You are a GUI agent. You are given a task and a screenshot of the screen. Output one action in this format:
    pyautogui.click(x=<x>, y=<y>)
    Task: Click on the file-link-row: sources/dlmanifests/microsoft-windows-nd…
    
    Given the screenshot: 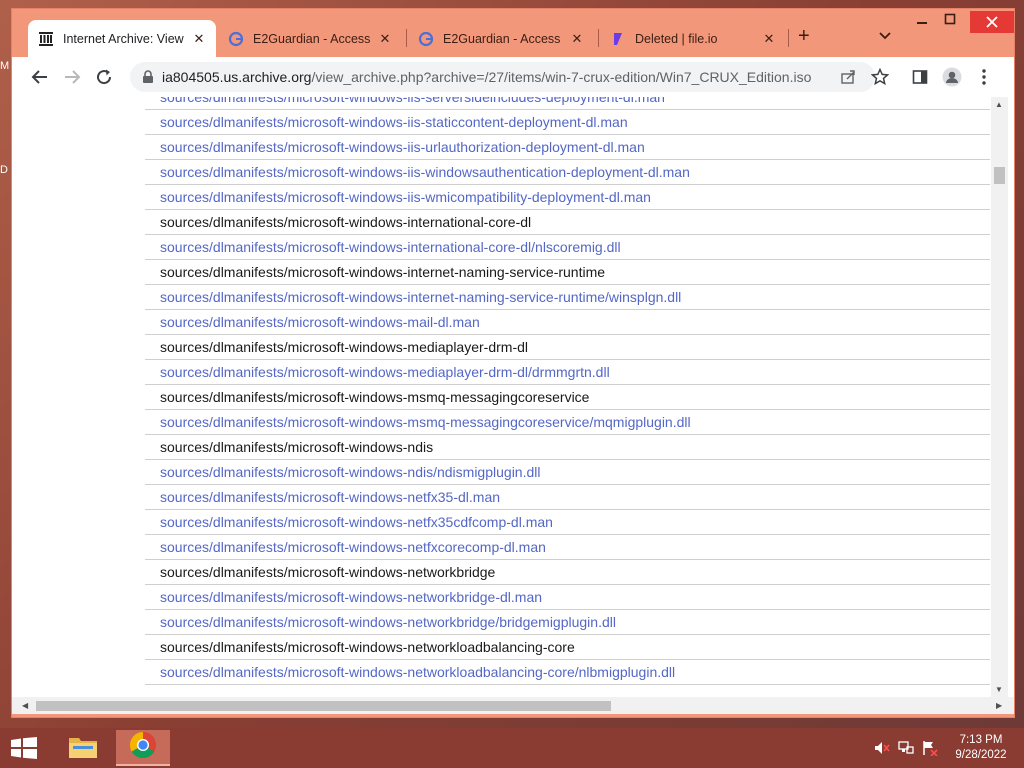 What is the action you would take?
    pyautogui.click(x=567, y=472)
    